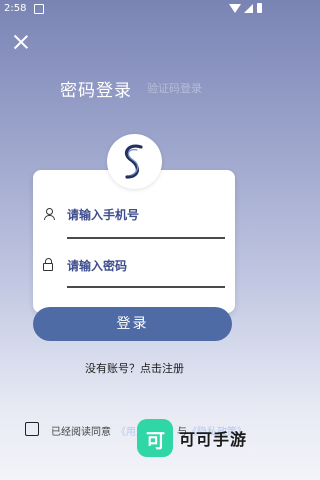  What do you see at coordinates (235, 8) in the screenshot?
I see `wifi-icon` at bounding box center [235, 8].